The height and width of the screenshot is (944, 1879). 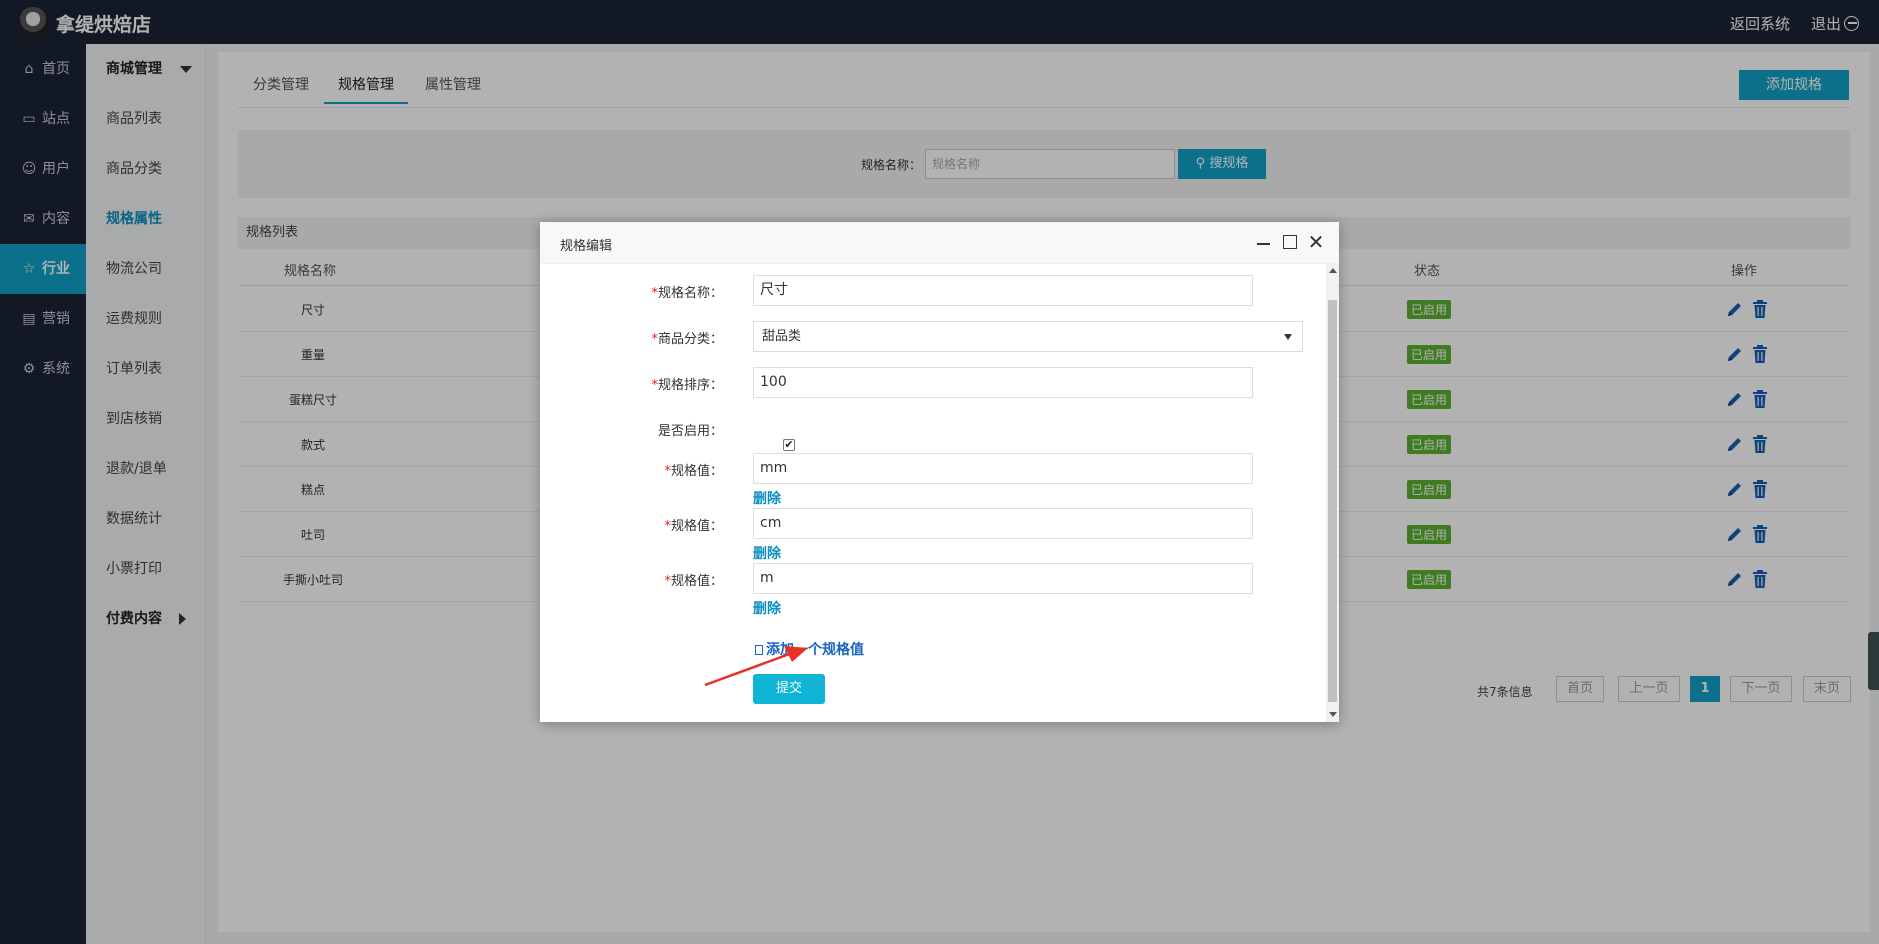 What do you see at coordinates (1332, 501) in the screenshot?
I see `scroll-thumb` at bounding box center [1332, 501].